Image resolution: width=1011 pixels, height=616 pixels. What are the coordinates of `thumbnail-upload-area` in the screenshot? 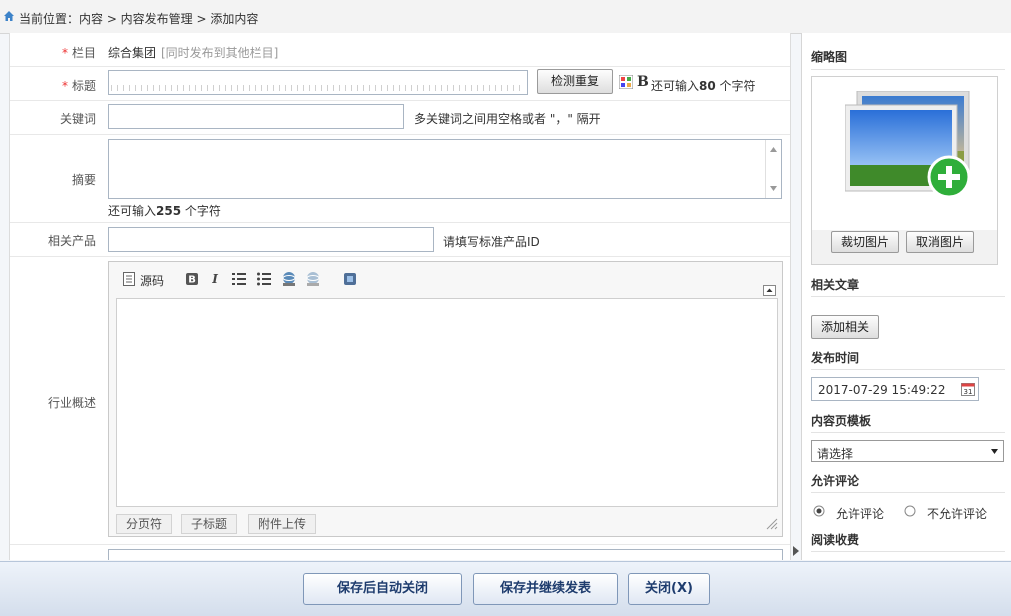 It's located at (904, 153).